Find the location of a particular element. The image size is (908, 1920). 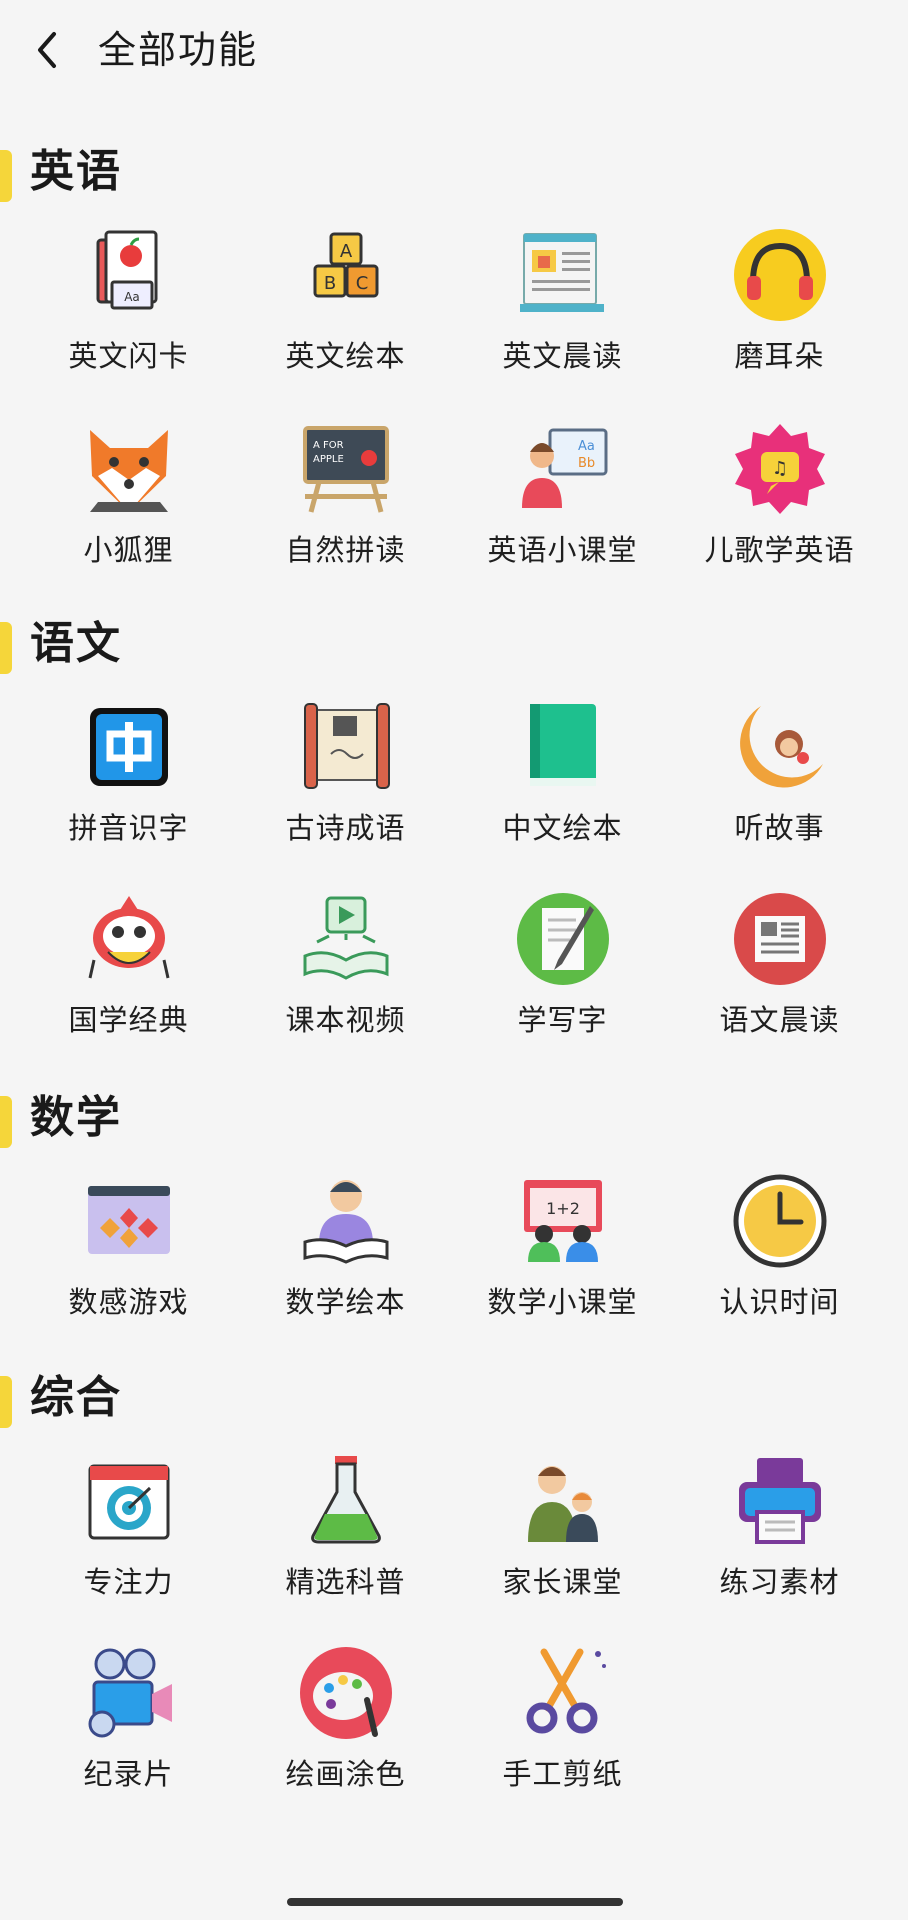

section-chinese: 语文 is located at coordinates (454, 644).